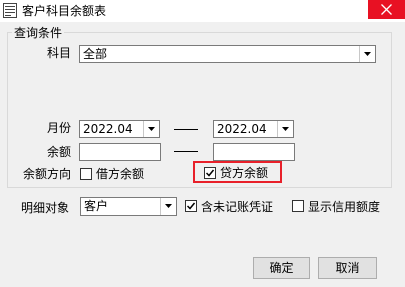 This screenshot has height=287, width=405. What do you see at coordinates (95, 54) in the screenshot?
I see `subject-value: 全部` at bounding box center [95, 54].